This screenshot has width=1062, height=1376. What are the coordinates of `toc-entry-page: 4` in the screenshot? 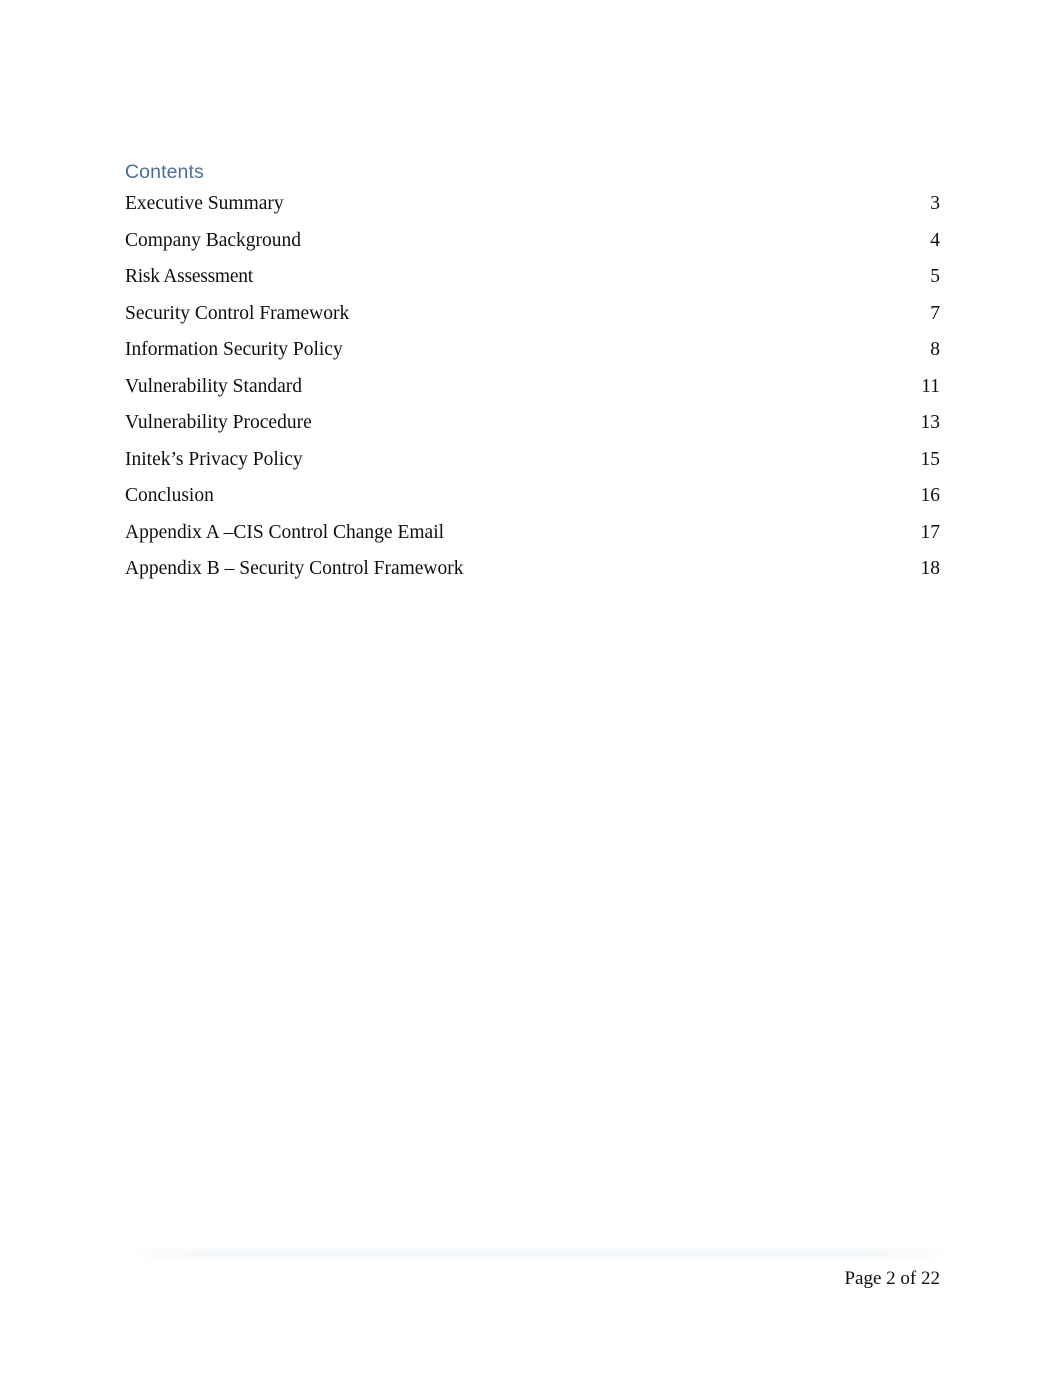 It's located at (935, 240).